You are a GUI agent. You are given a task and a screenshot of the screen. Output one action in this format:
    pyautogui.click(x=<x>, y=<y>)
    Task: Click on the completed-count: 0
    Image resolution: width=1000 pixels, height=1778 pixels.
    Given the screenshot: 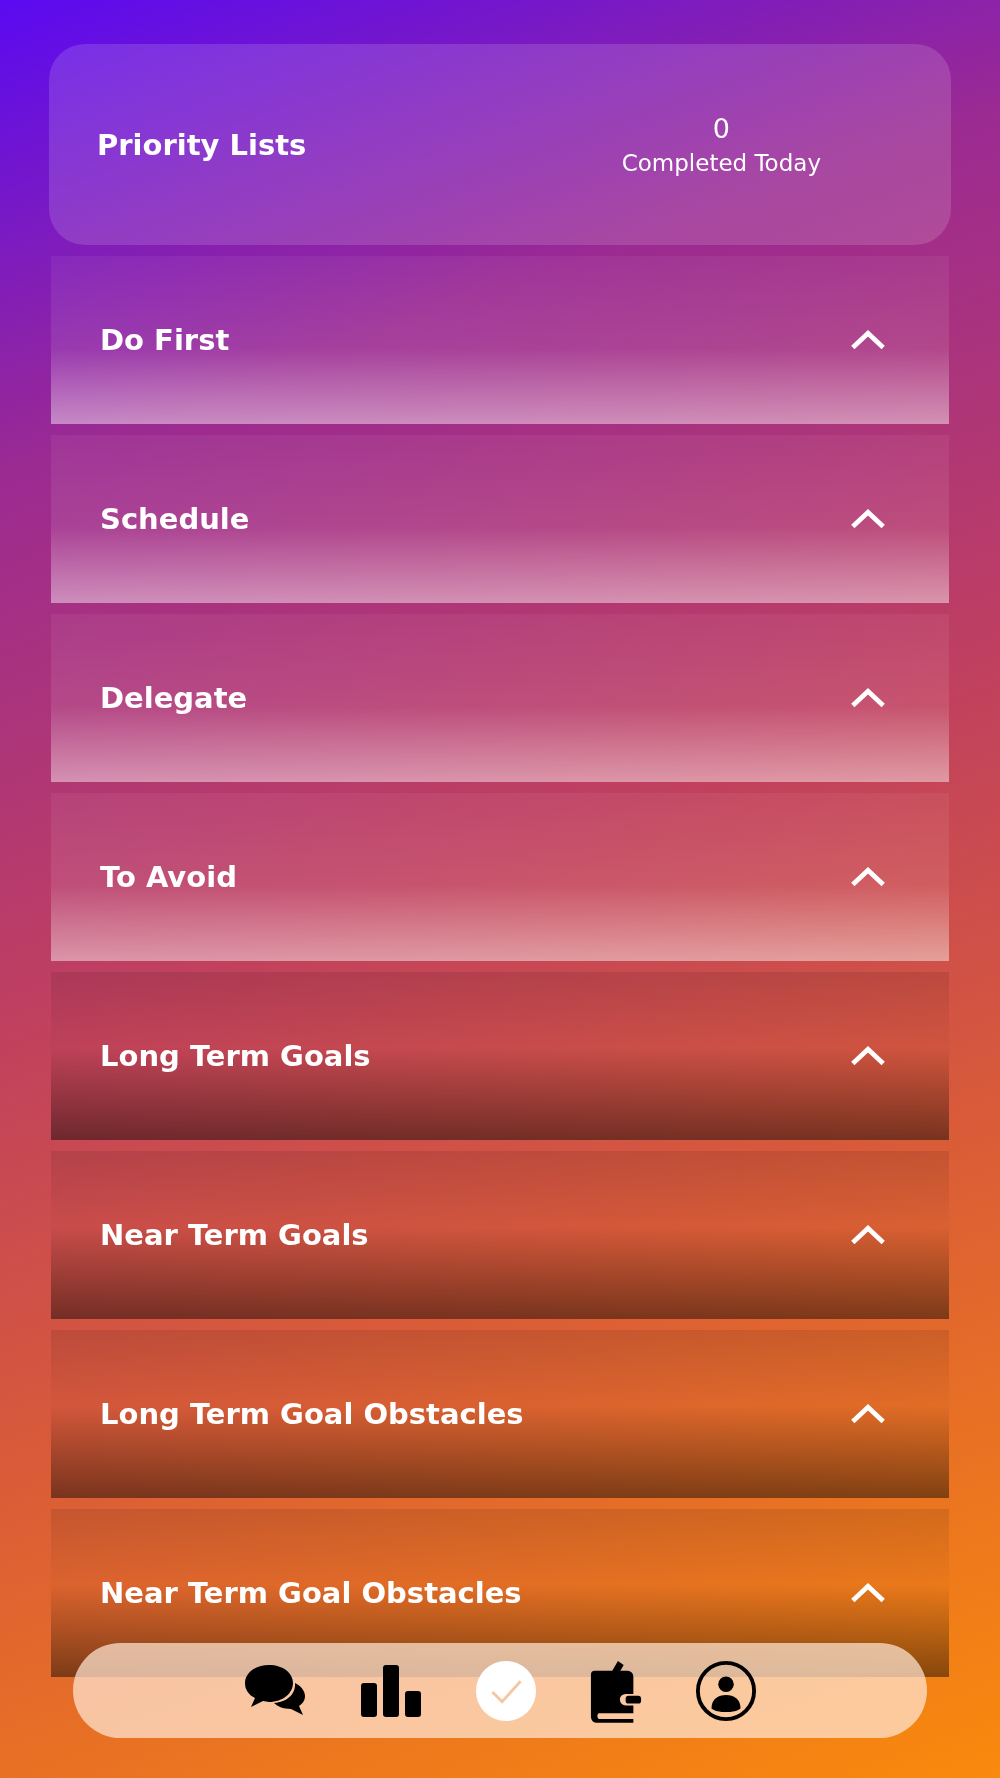 What is the action you would take?
    pyautogui.click(x=721, y=128)
    